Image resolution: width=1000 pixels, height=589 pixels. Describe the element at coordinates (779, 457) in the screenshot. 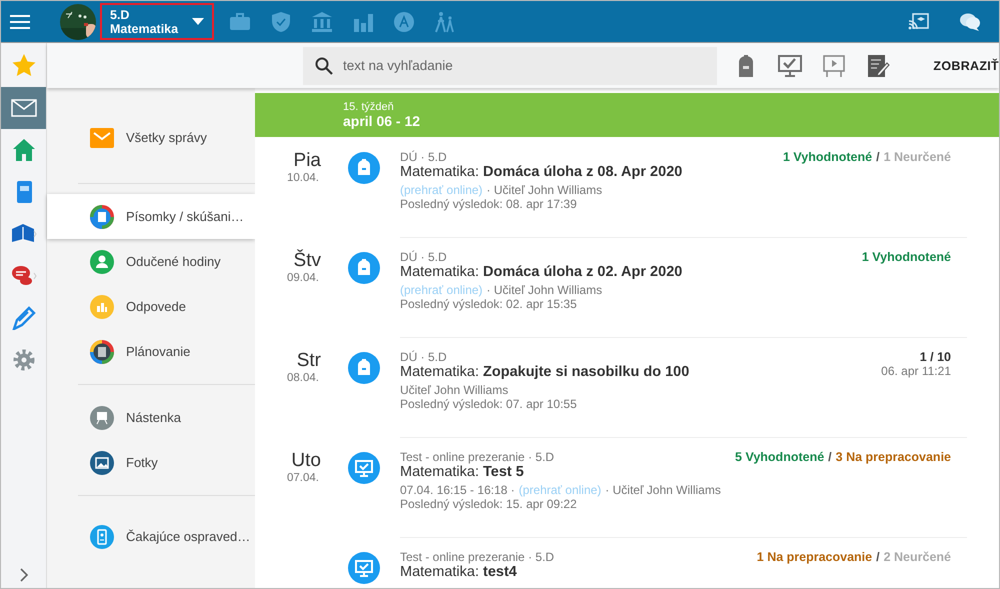

I see `status-count: 5 Vyhodnotené` at that location.